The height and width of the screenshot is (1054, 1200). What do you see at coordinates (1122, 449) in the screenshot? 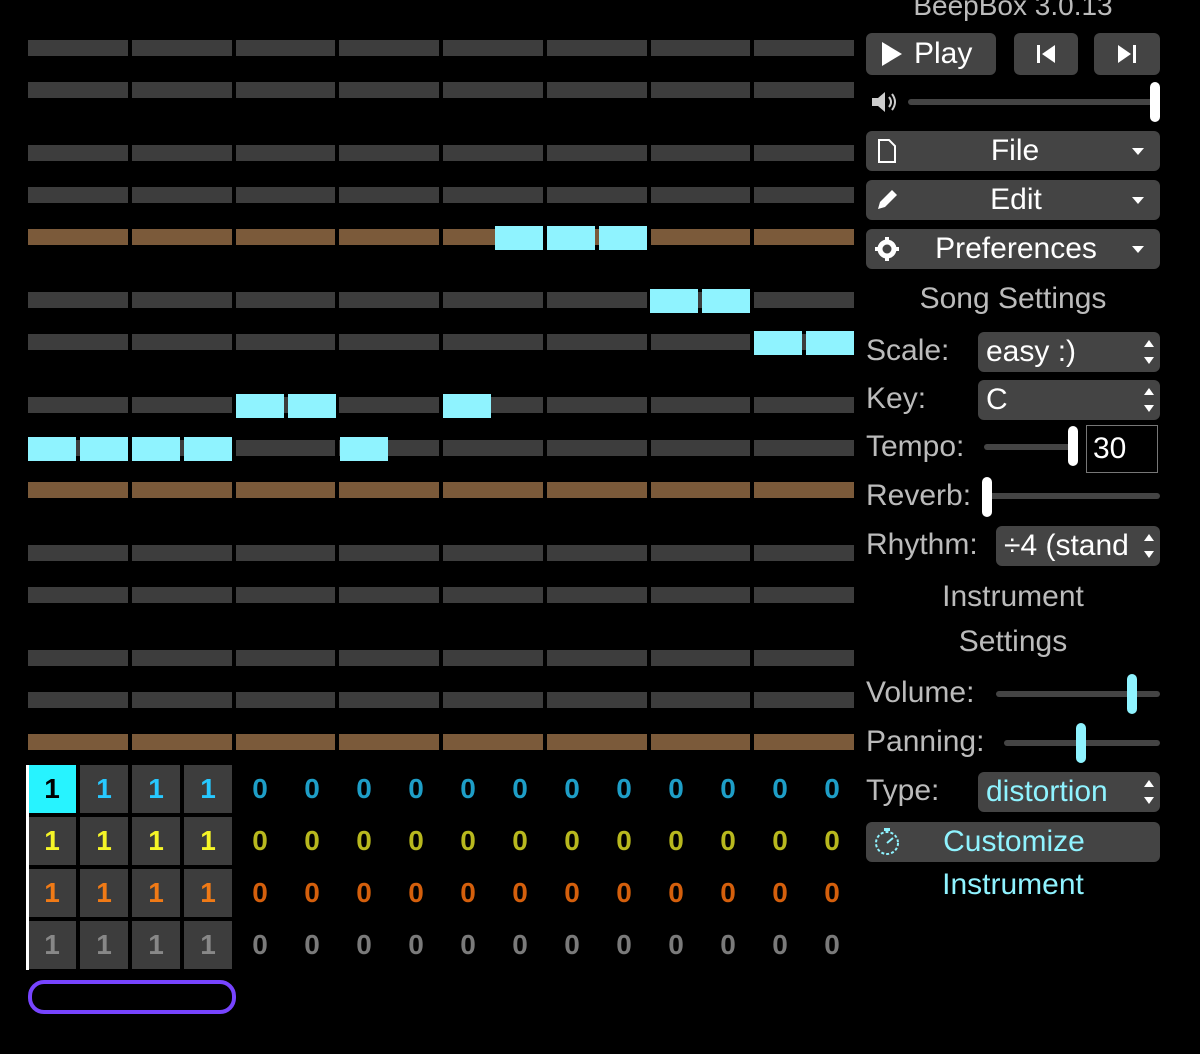
I see `tempo-input: 30` at bounding box center [1122, 449].